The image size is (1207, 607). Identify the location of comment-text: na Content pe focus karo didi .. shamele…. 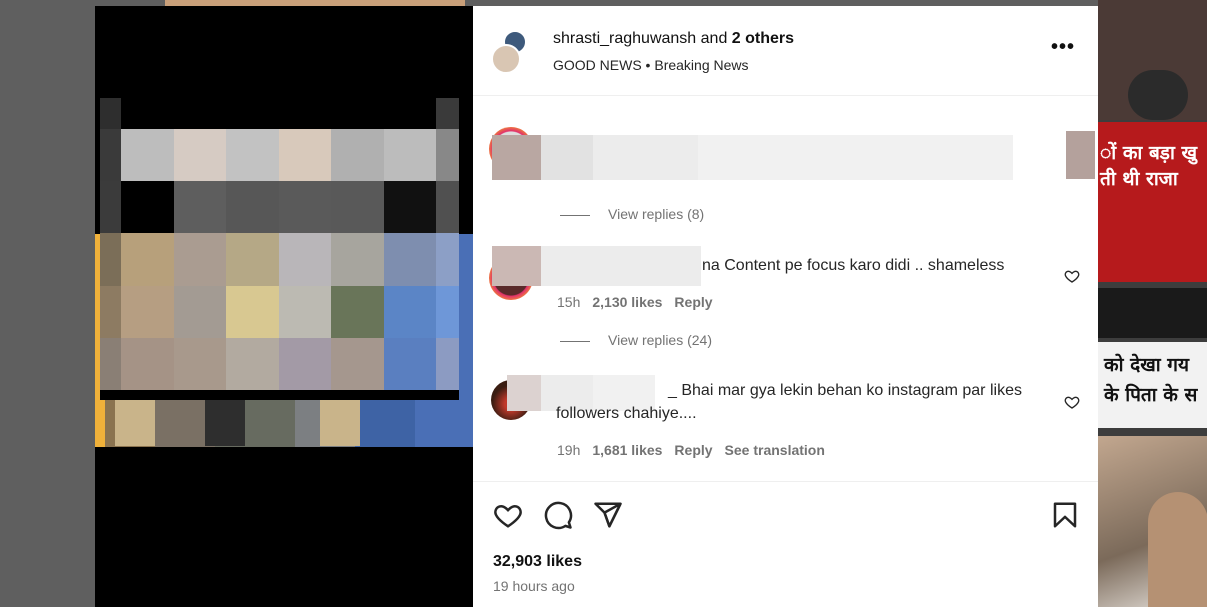
(853, 265).